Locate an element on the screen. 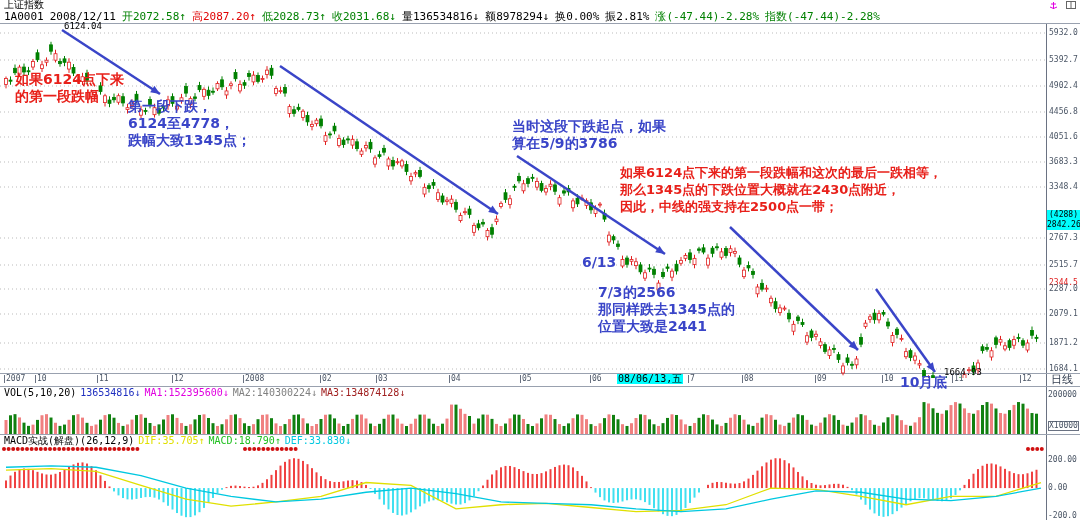 Image resolution: width=1080 pixels, height=520 pixels. window-icon is located at coordinates (1071, 5).